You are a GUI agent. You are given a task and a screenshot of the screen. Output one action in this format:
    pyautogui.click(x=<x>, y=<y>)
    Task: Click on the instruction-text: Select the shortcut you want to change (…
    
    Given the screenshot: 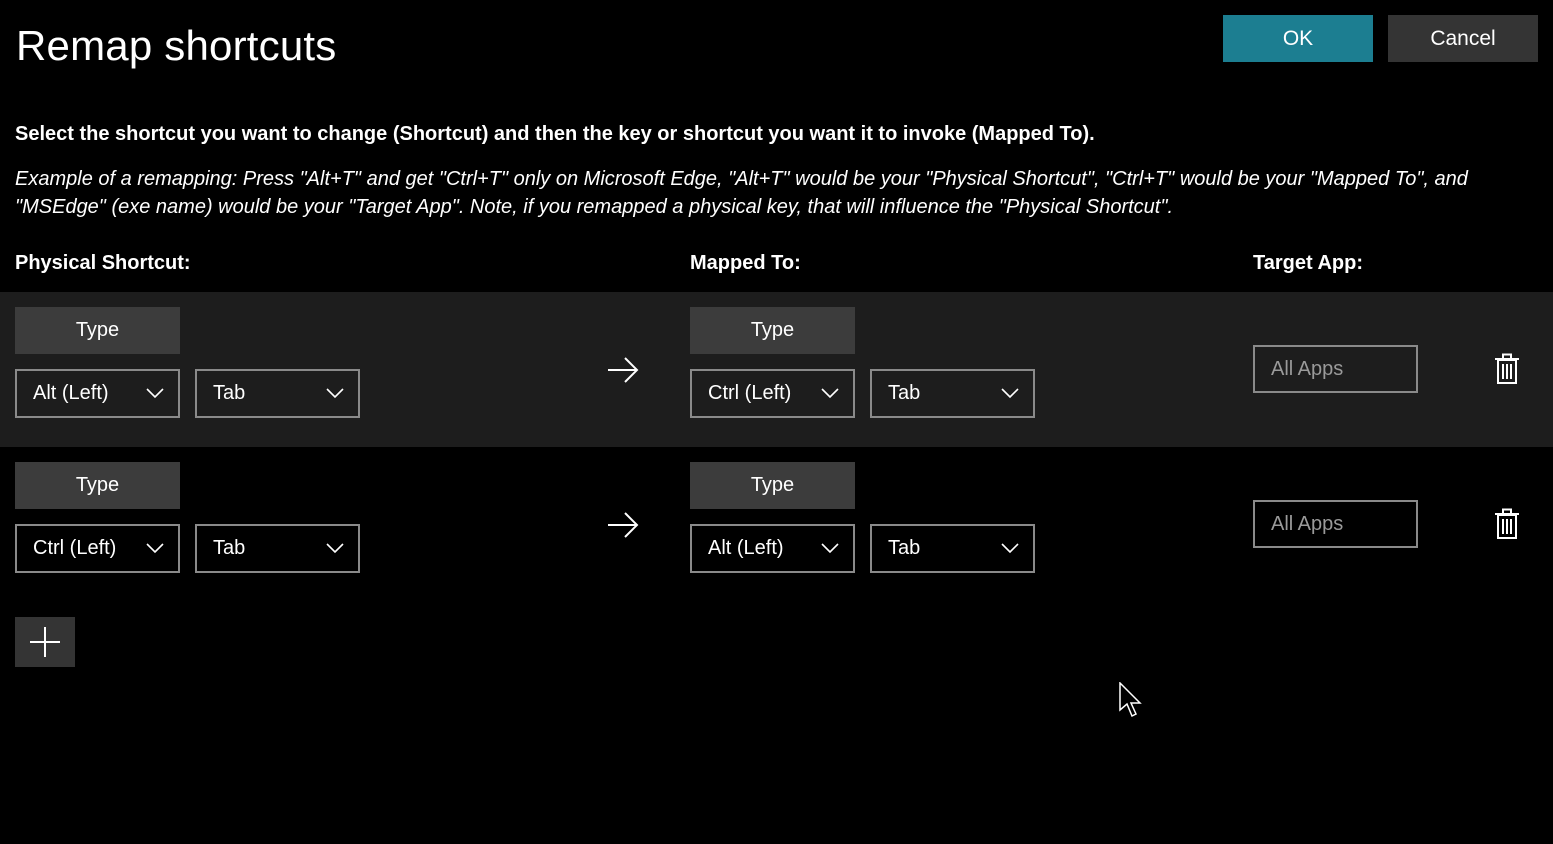 What is the action you would take?
    pyautogui.click(x=555, y=134)
    